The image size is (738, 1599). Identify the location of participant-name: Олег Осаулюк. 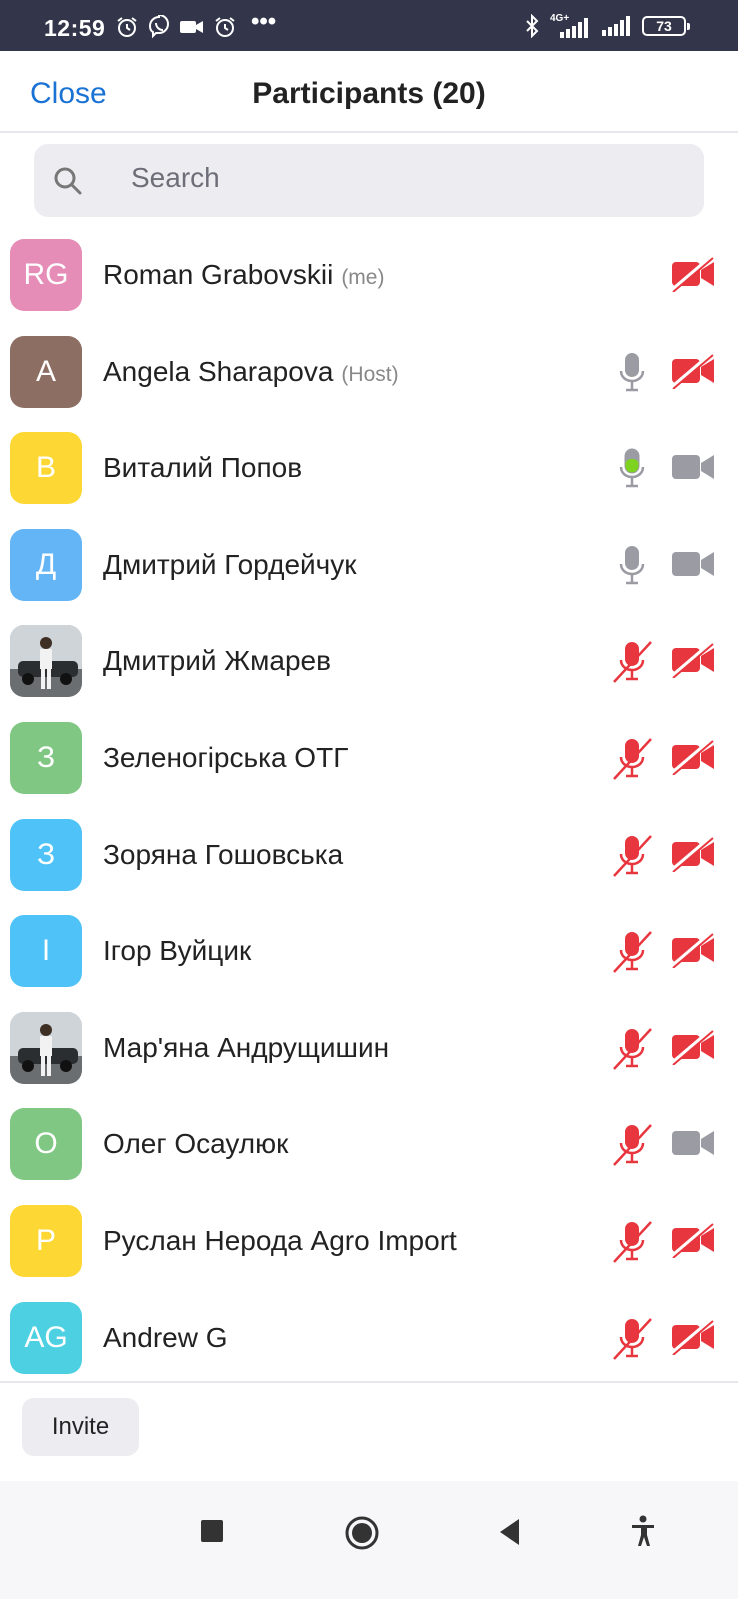
(196, 1144).